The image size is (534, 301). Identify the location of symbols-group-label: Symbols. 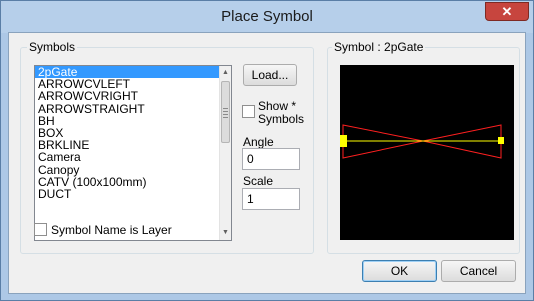
(52, 47).